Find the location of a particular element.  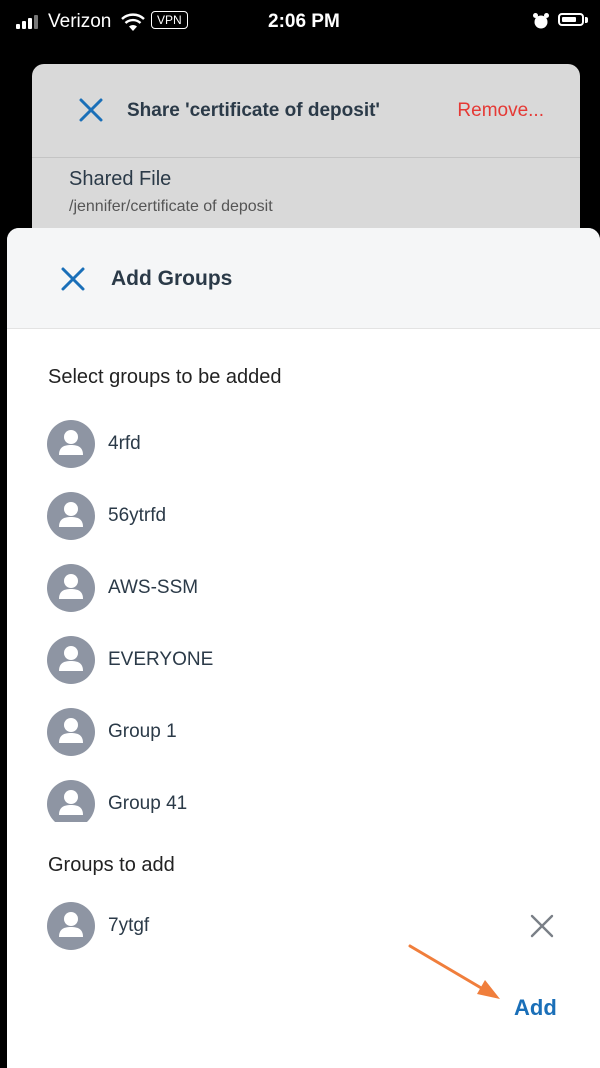

add-groups-title: Add Groups is located at coordinates (172, 278).